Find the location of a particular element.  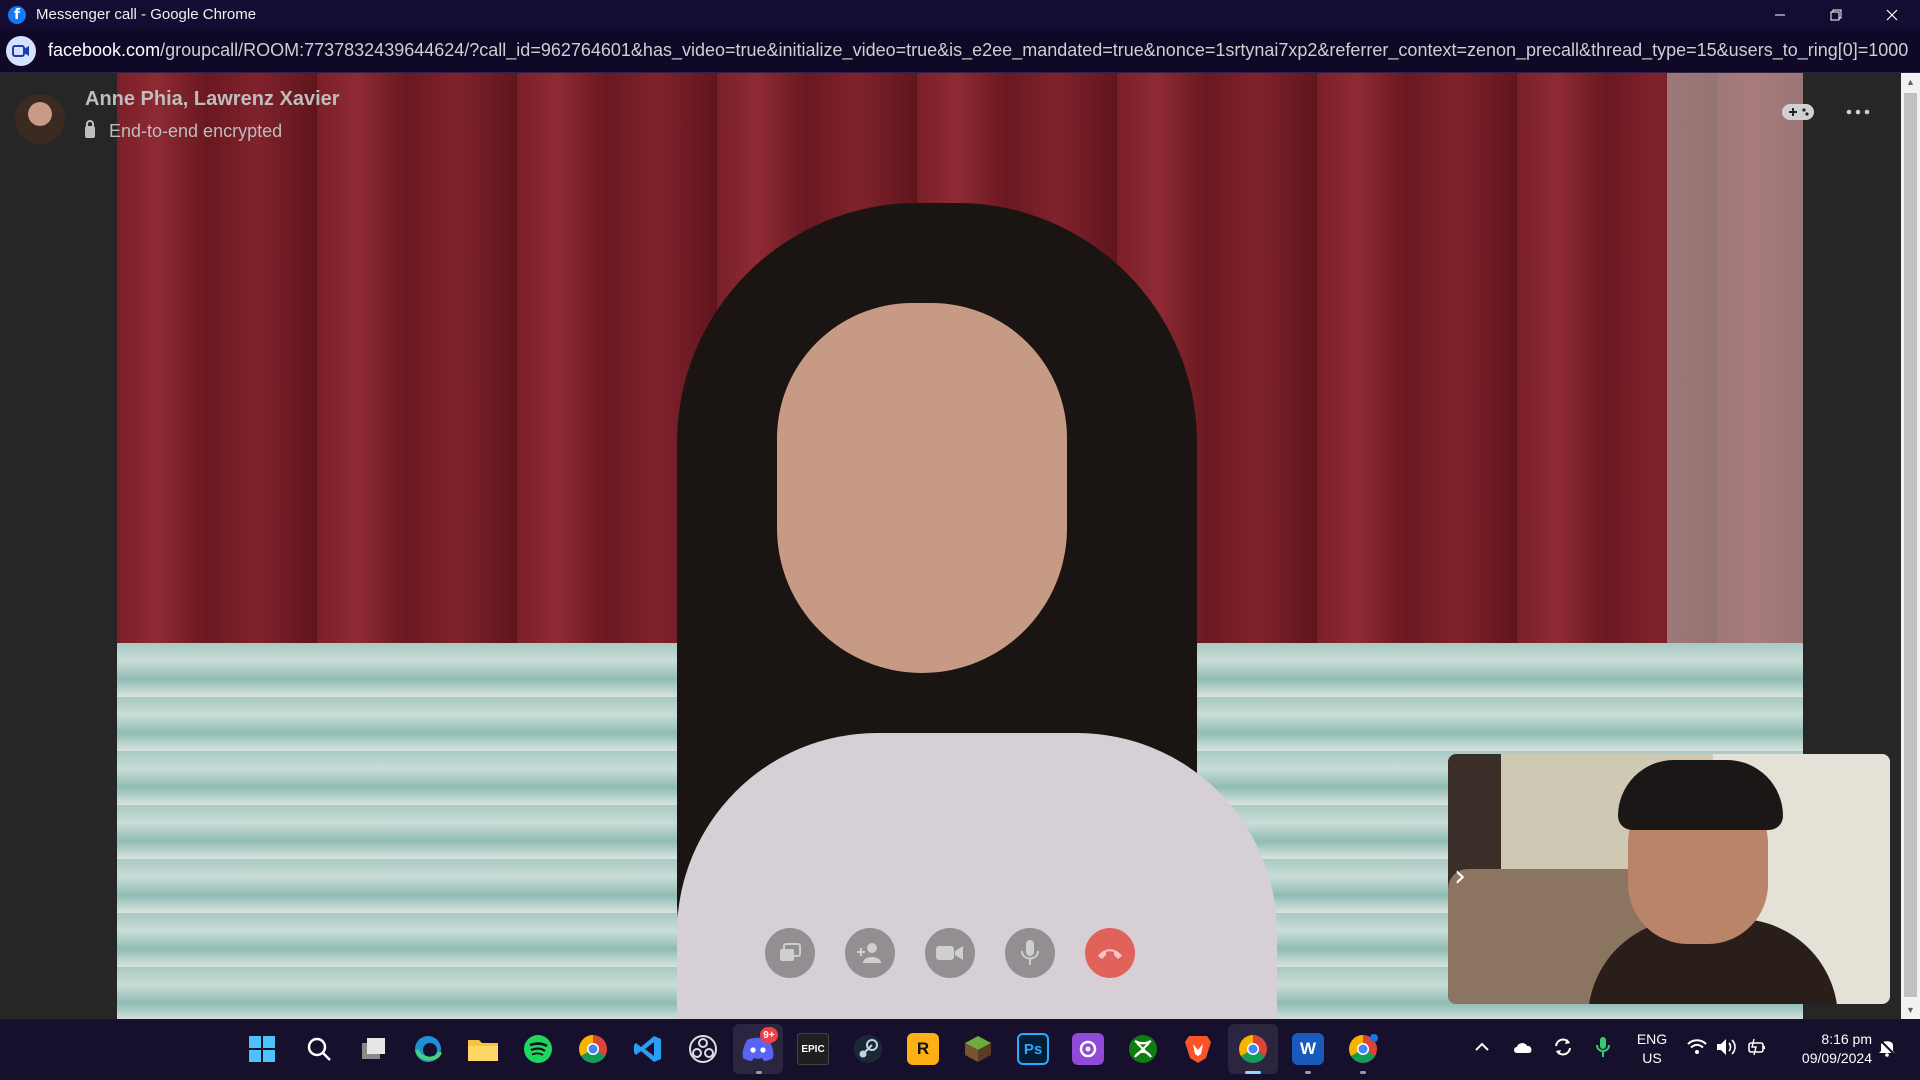

clock-date: 09/09/2024 is located at coordinates (1836, 1058).